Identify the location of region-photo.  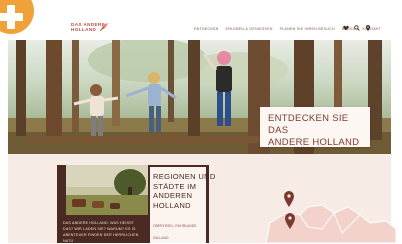
(107, 190).